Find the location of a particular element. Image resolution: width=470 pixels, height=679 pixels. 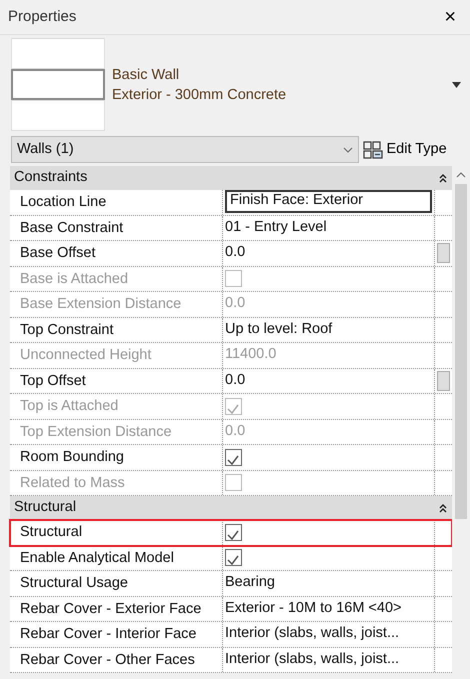

property-label: Base is Attached is located at coordinates (116, 278).